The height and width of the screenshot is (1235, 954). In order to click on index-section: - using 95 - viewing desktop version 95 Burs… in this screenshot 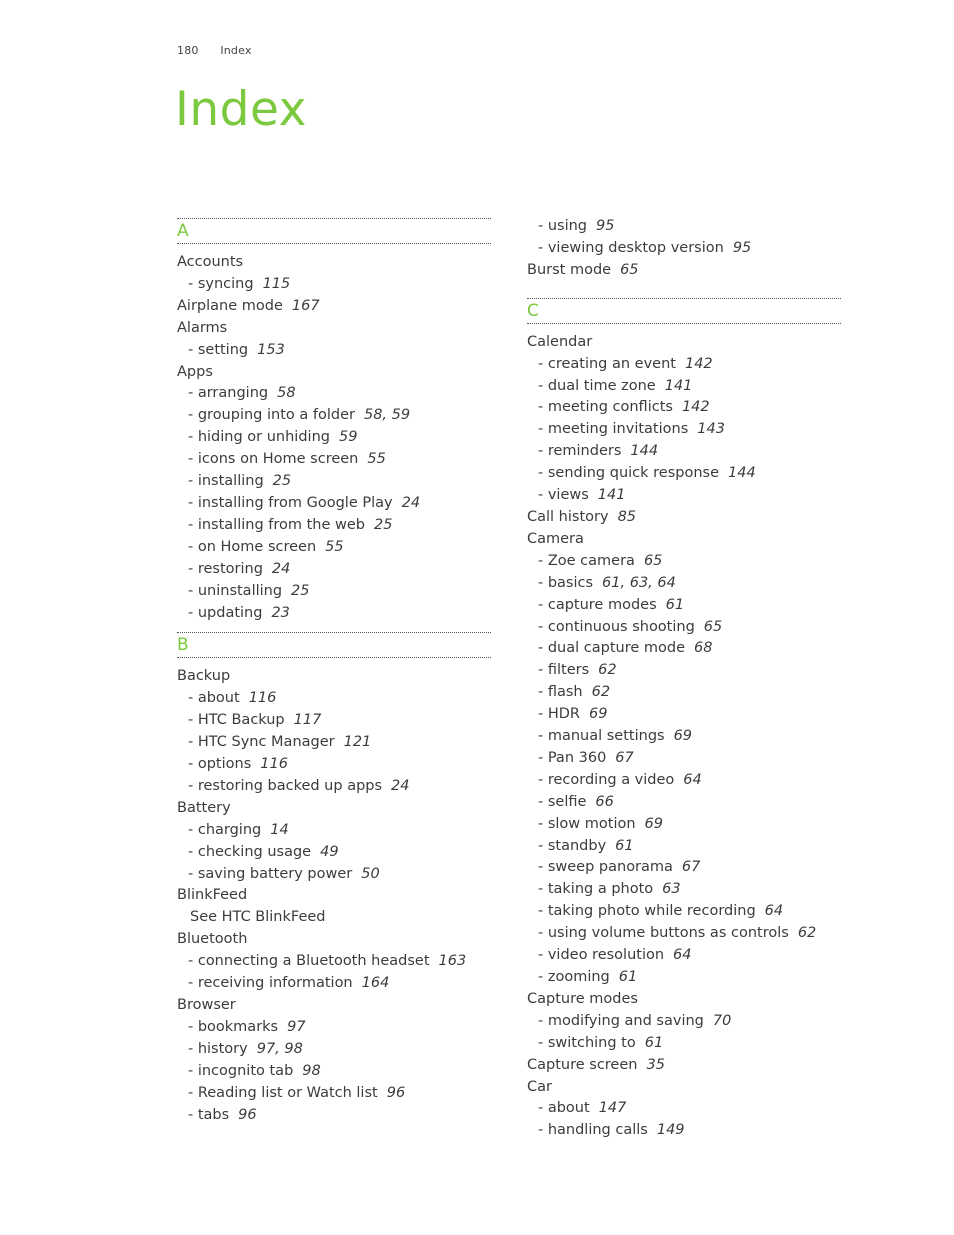, I will do `click(684, 249)`.